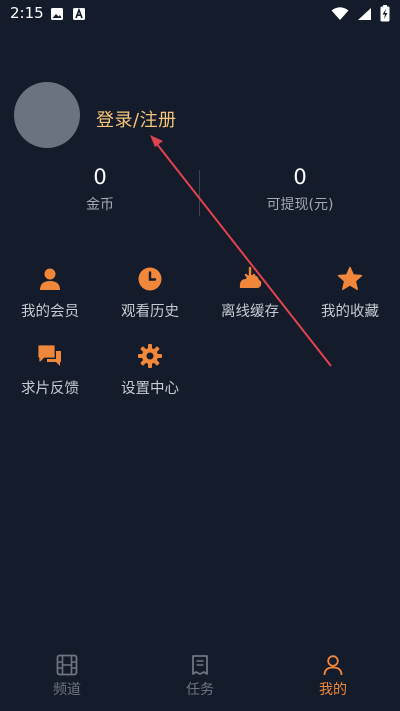 The width and height of the screenshot is (400, 711). I want to click on withdrawable-stat: 0 可提现(元), so click(300, 188).